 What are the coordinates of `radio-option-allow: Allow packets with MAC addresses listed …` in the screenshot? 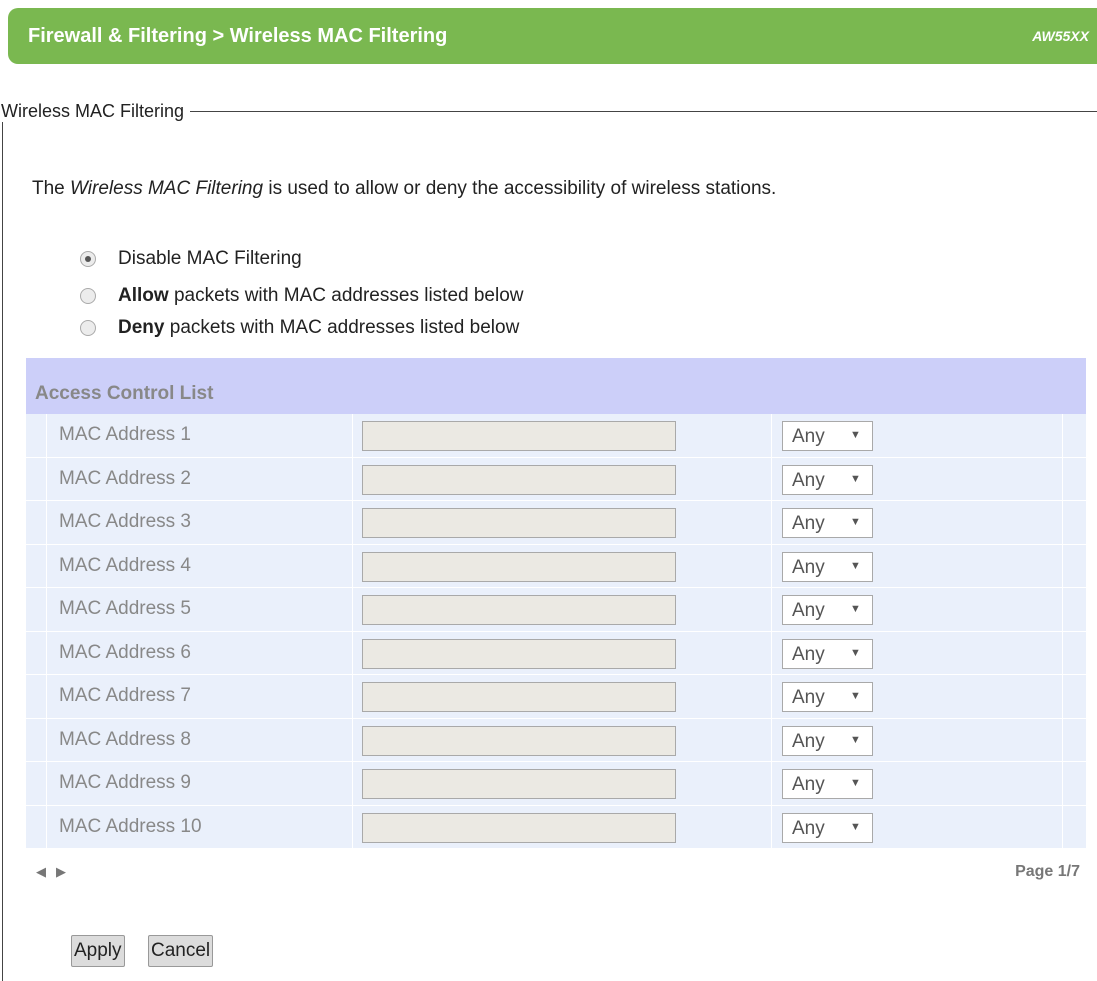 It's located at (302, 296).